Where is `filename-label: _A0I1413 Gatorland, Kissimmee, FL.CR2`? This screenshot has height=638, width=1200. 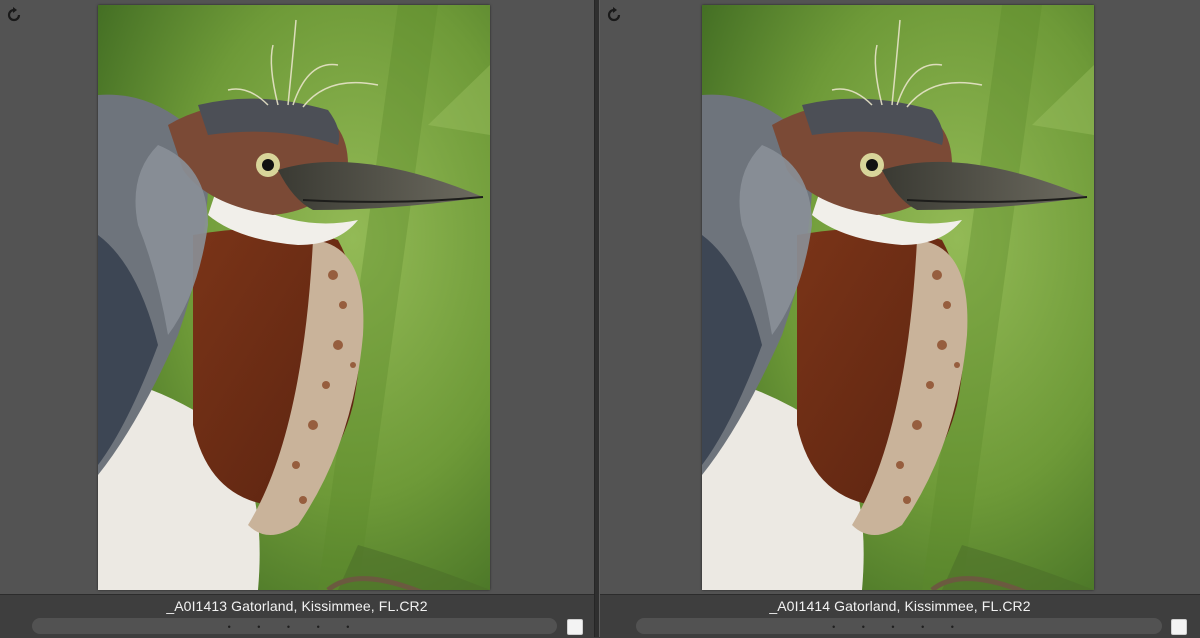 filename-label: _A0I1413 Gatorland, Kissimmee, FL.CR2 is located at coordinates (297, 606).